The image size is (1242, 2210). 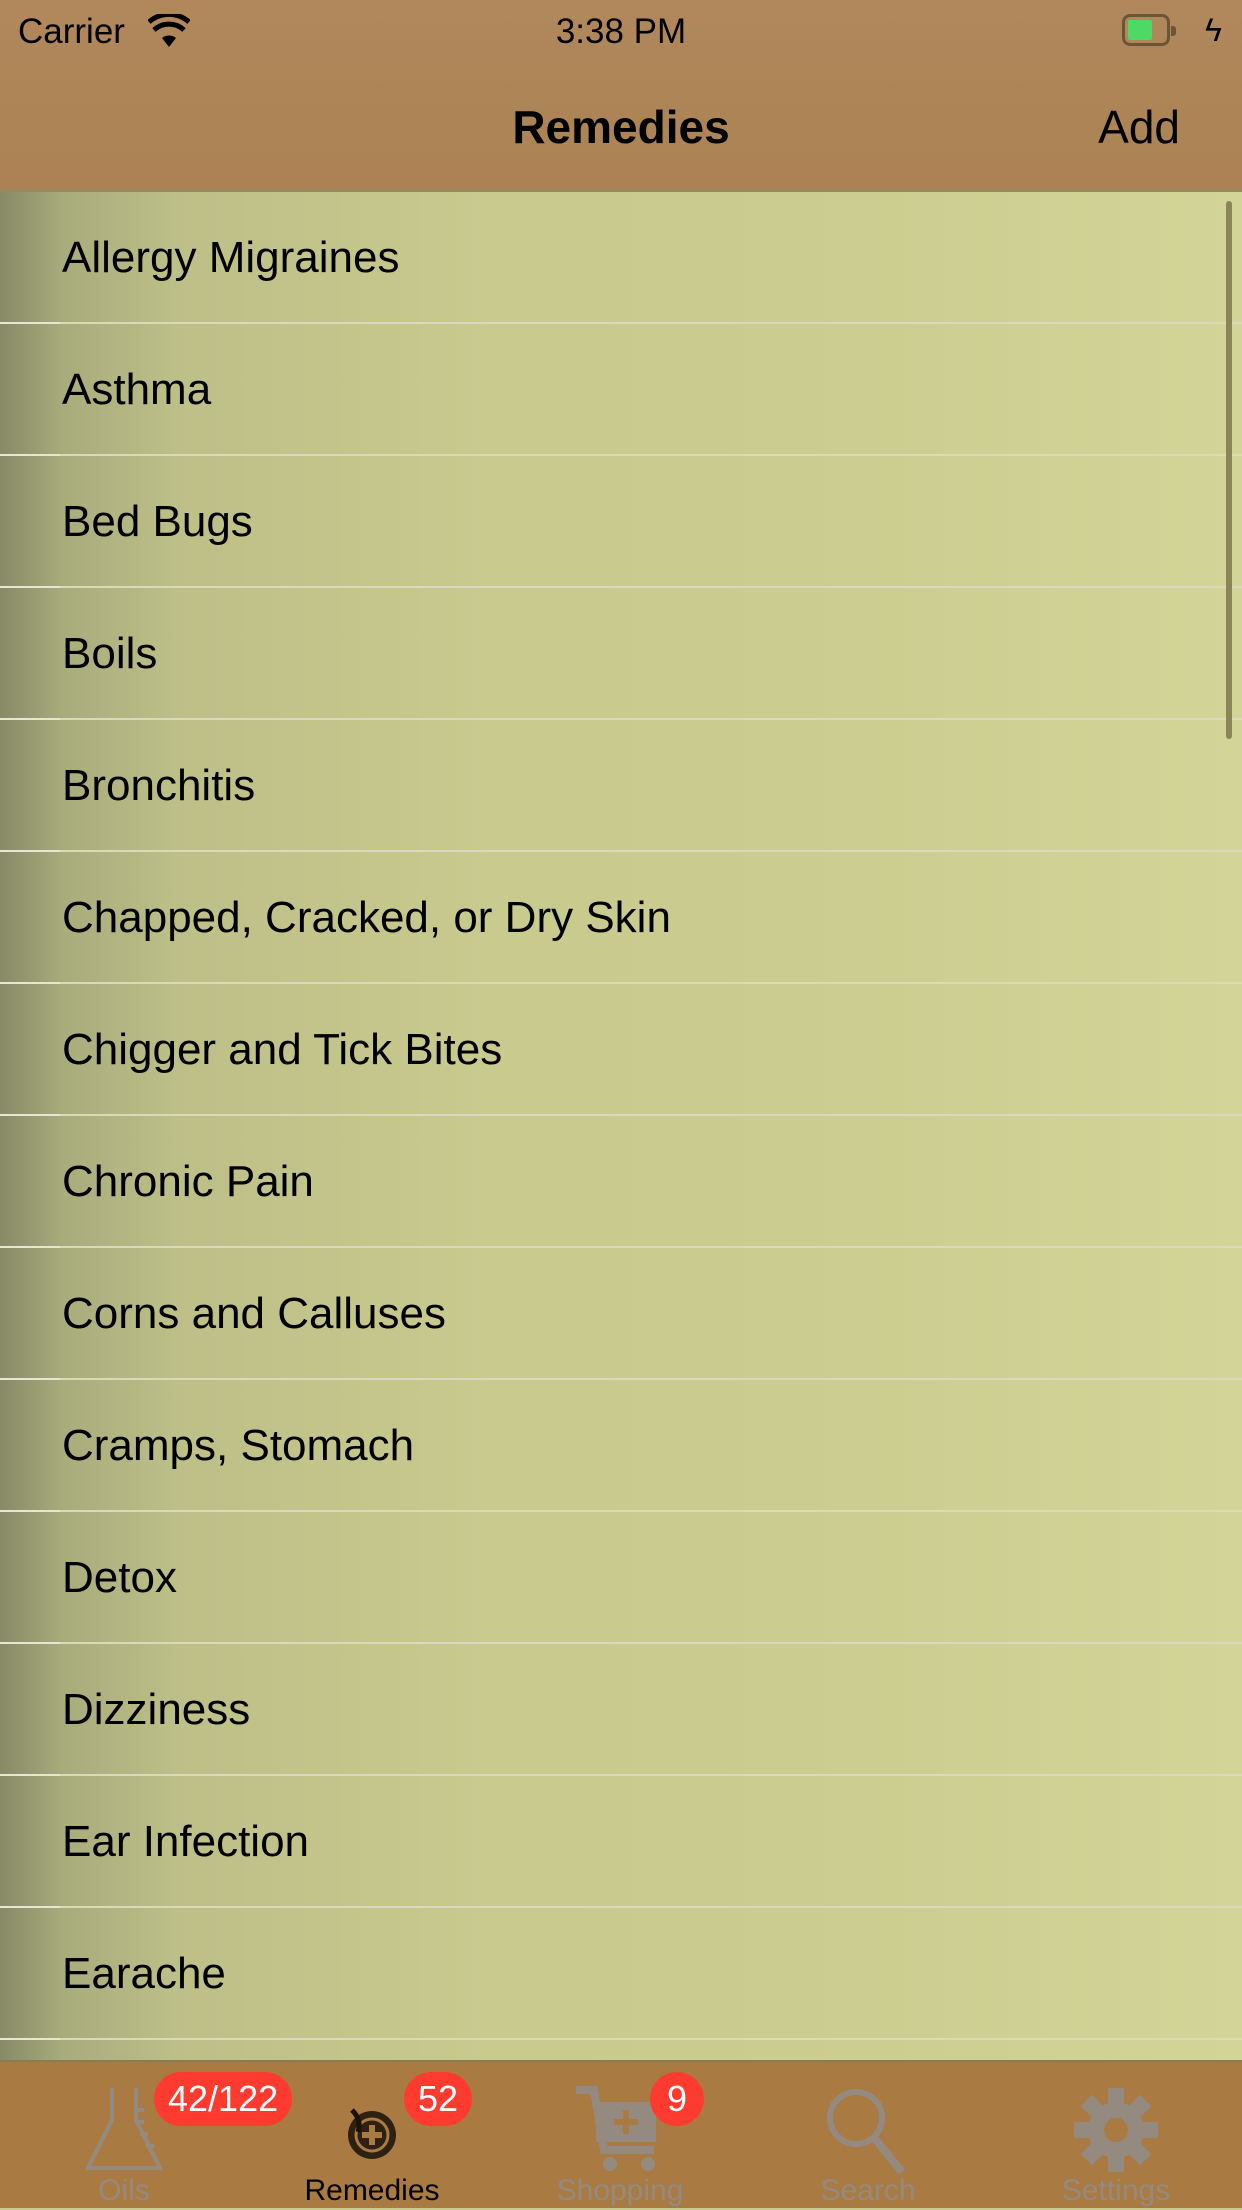 I want to click on remedies-badge: 52, so click(x=438, y=2099).